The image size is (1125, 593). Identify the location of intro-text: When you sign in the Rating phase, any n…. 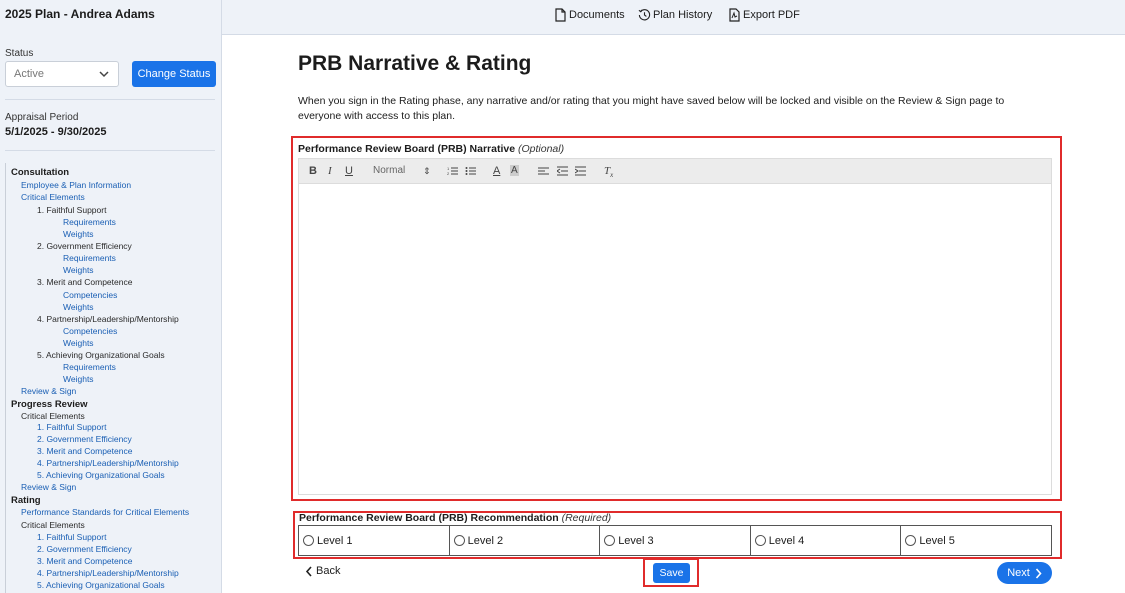
(651, 108).